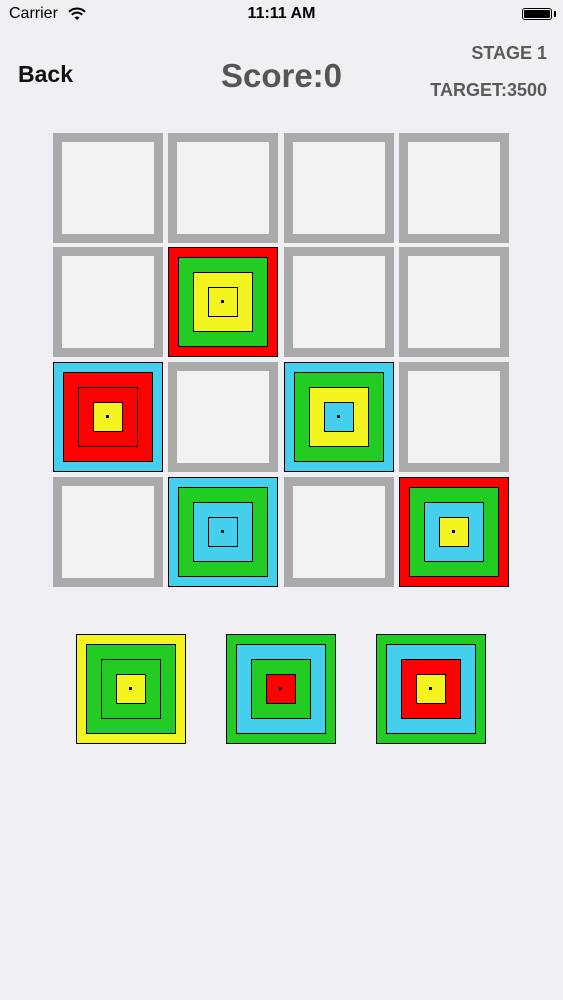 The image size is (563, 1000). I want to click on battery-icon, so click(537, 14).